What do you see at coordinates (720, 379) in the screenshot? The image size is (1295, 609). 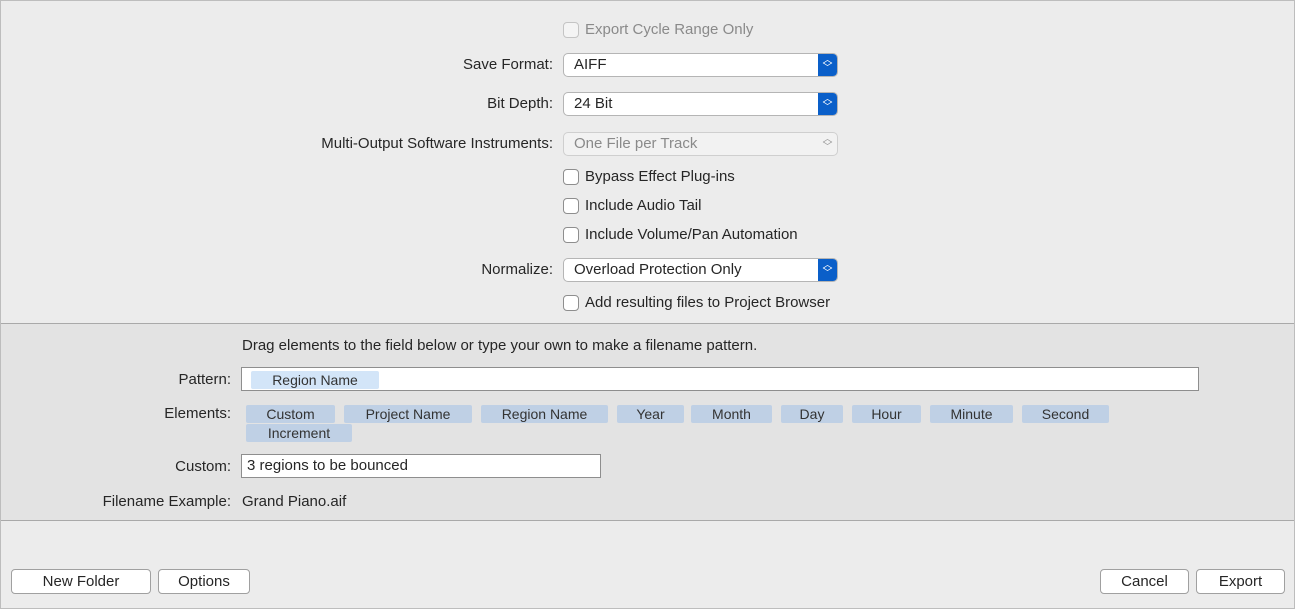 I see `pattern-field: Region Name` at bounding box center [720, 379].